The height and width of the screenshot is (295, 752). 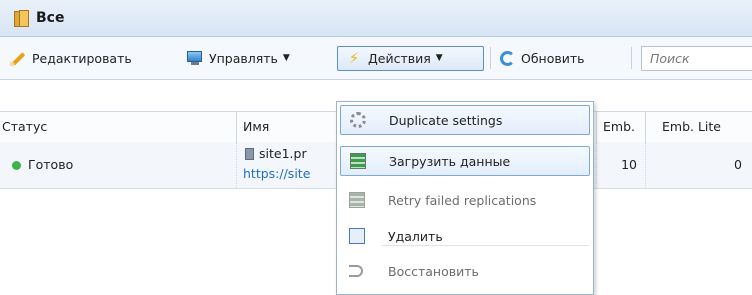 I want to click on folder-icon, so click(x=21, y=18).